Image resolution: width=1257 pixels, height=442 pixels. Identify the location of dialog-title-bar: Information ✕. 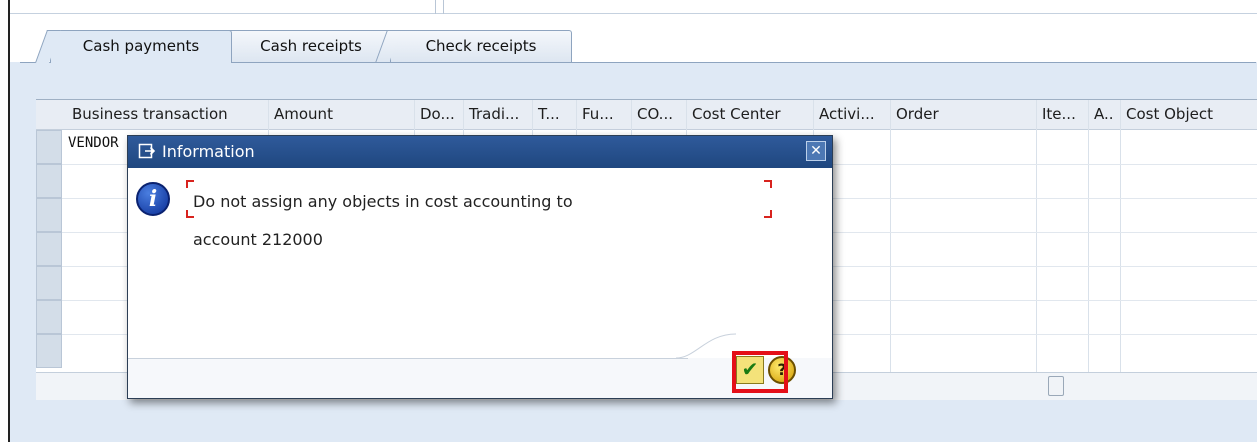
(480, 152).